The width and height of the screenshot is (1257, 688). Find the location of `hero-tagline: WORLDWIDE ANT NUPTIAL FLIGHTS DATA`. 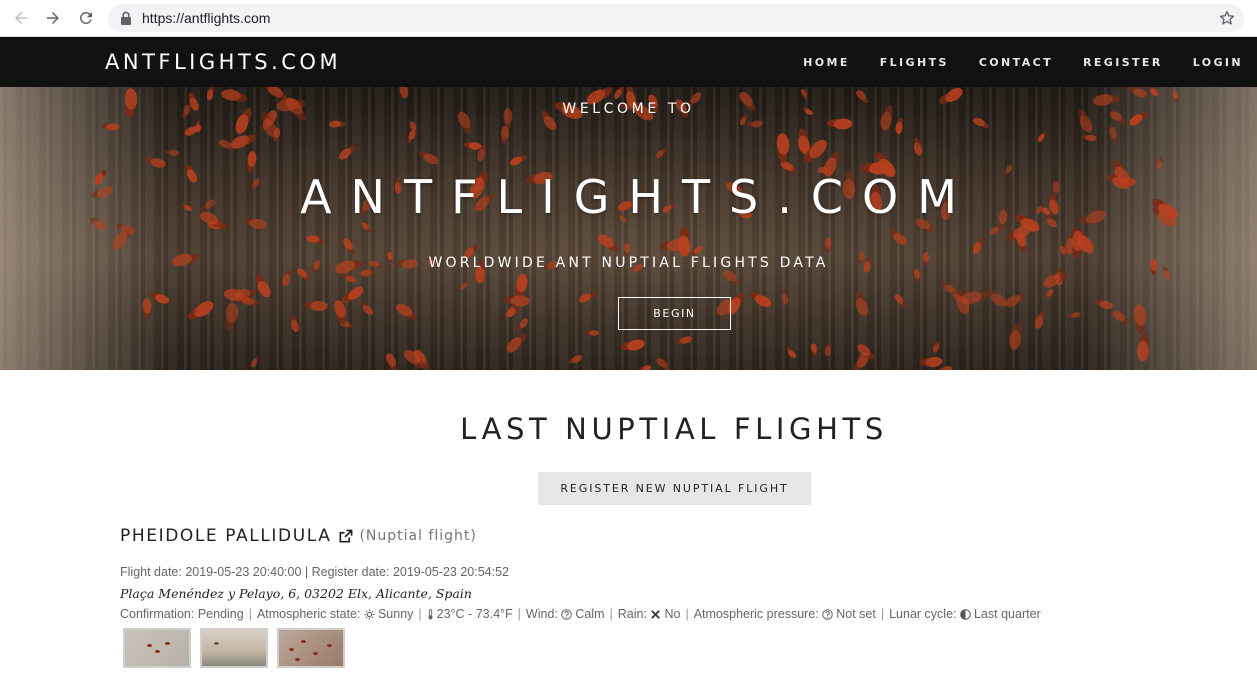

hero-tagline: WORLDWIDE ANT NUPTIAL FLIGHTS DATA is located at coordinates (628, 263).